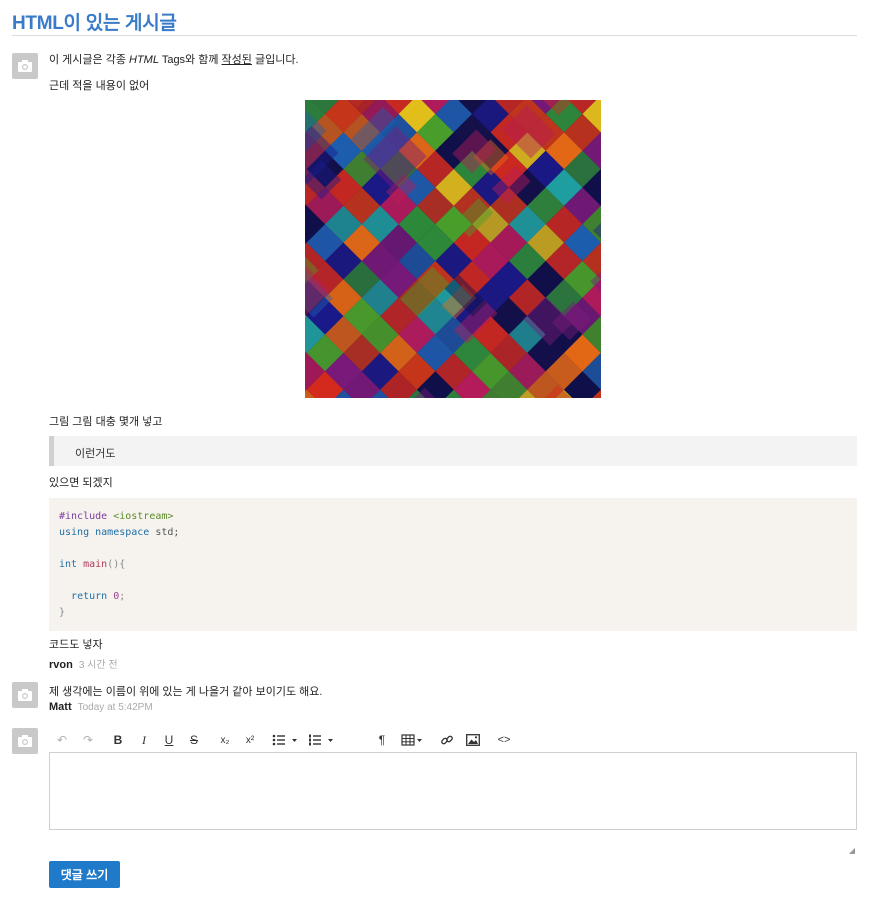  What do you see at coordinates (84, 874) in the screenshot?
I see `submit-comment-button: 댓글 쓰기` at bounding box center [84, 874].